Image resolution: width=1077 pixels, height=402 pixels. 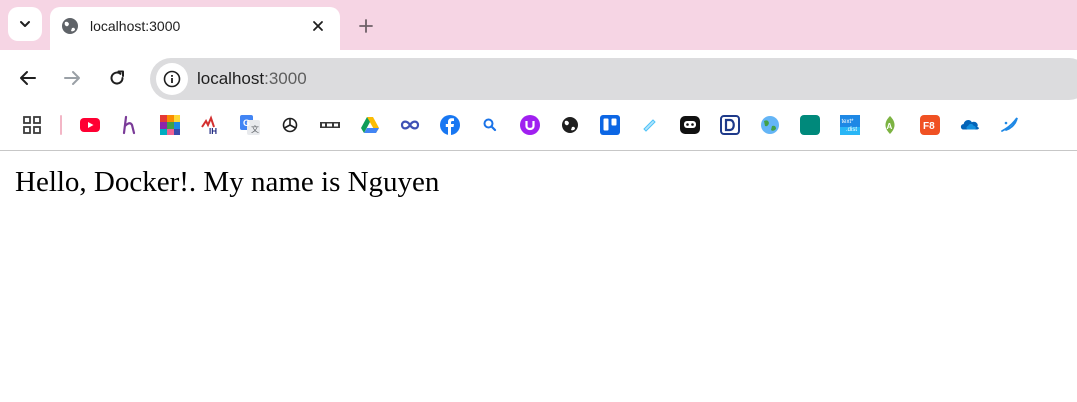 I want to click on bookmark-globe, so click(x=570, y=125).